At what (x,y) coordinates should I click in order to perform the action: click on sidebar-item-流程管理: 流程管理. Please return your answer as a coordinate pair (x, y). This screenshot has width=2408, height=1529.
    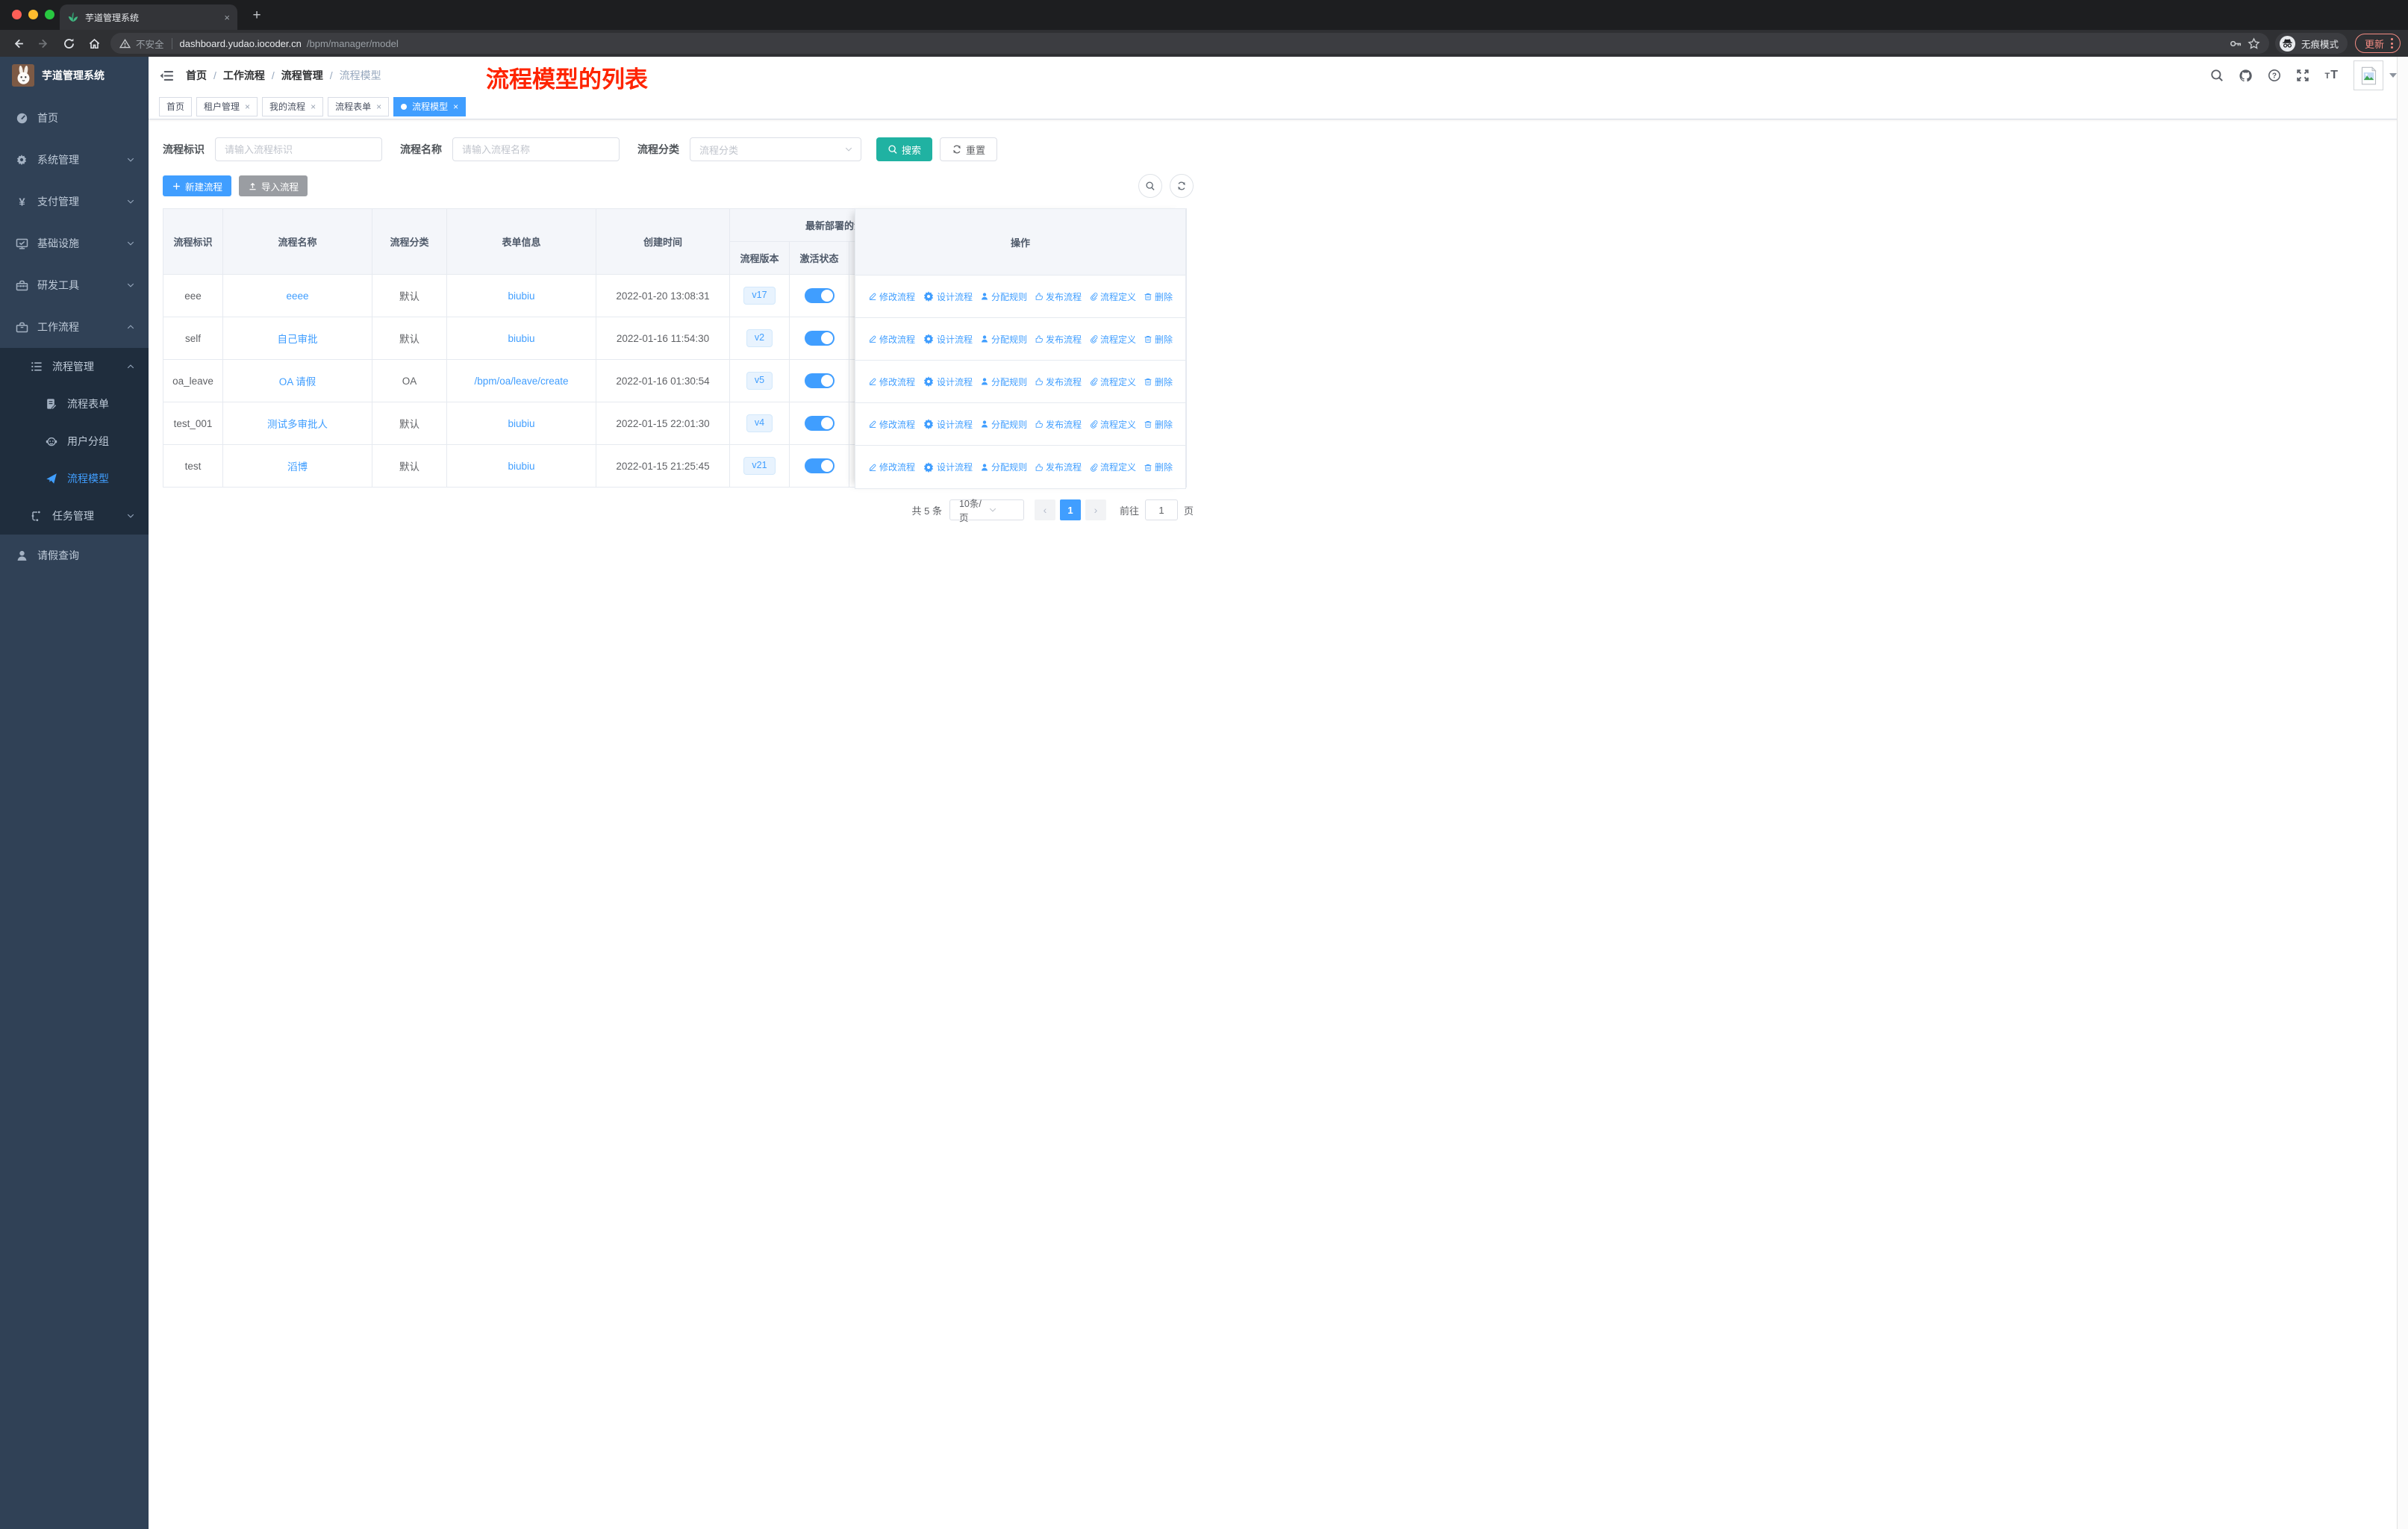
    Looking at the image, I should click on (74, 367).